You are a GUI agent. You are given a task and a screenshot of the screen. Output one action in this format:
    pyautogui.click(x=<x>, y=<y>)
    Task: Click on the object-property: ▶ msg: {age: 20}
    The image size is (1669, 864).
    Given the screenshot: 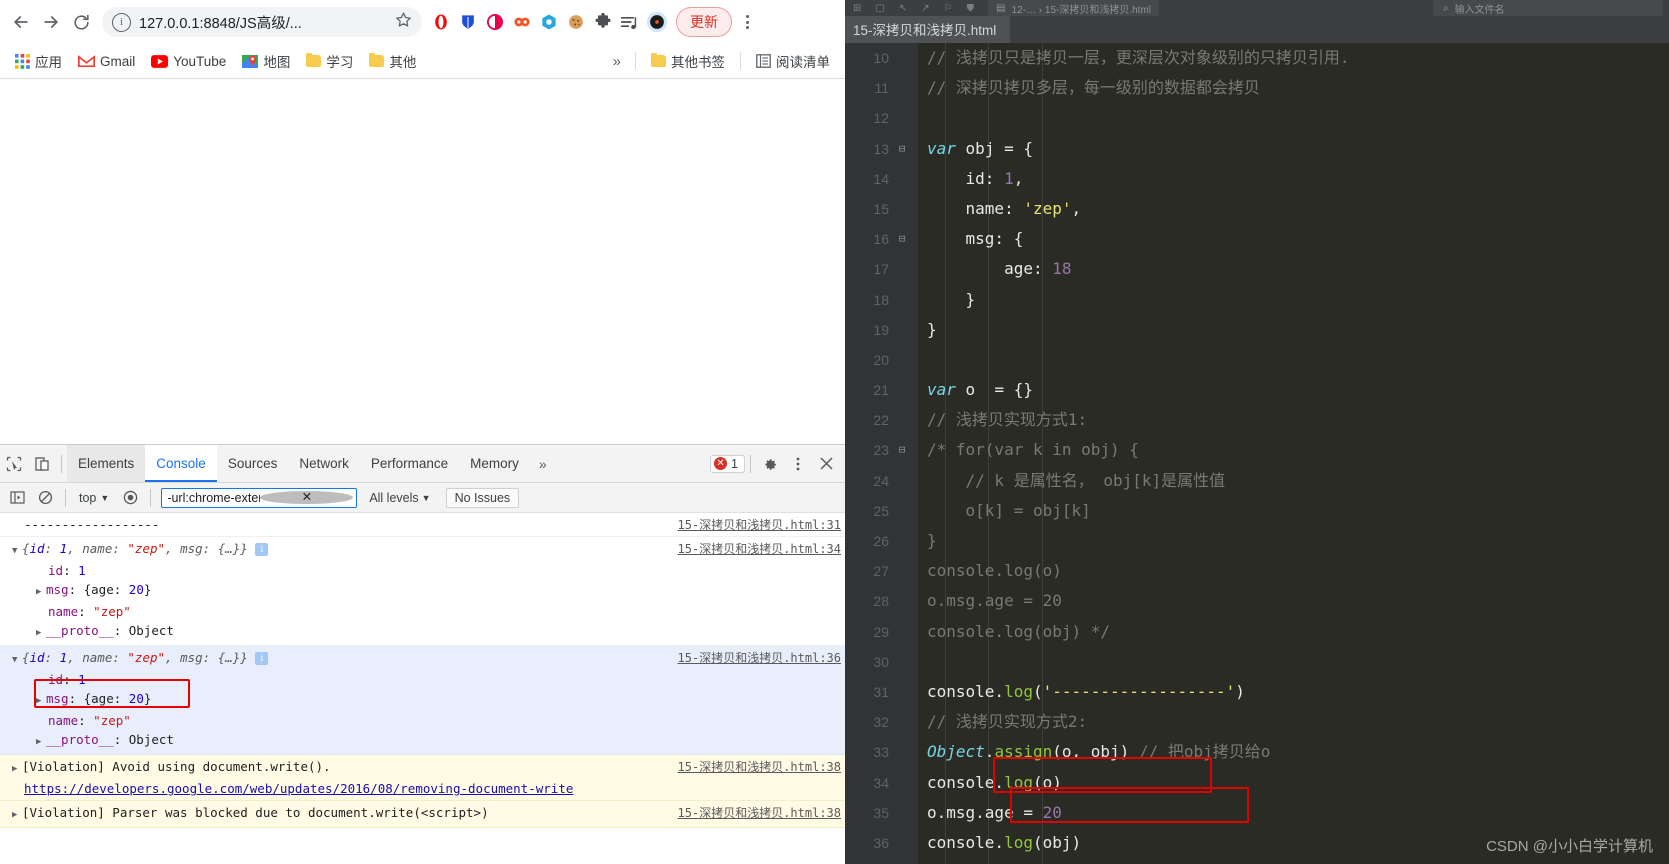 What is the action you would take?
    pyautogui.click(x=422, y=591)
    